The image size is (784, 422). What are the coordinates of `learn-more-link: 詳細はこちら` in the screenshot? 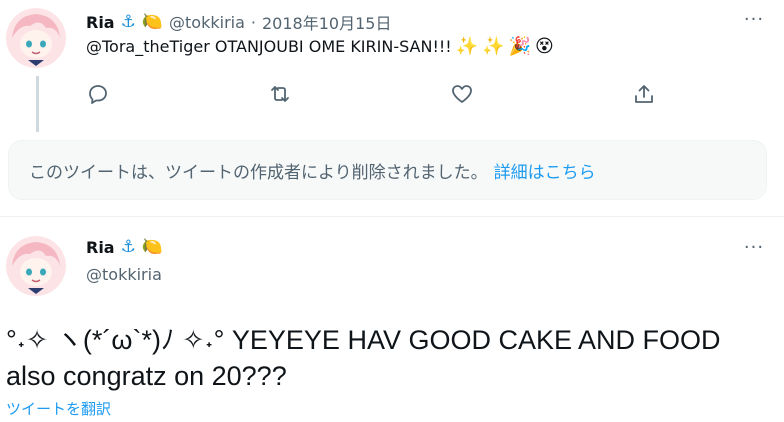 It's located at (545, 170).